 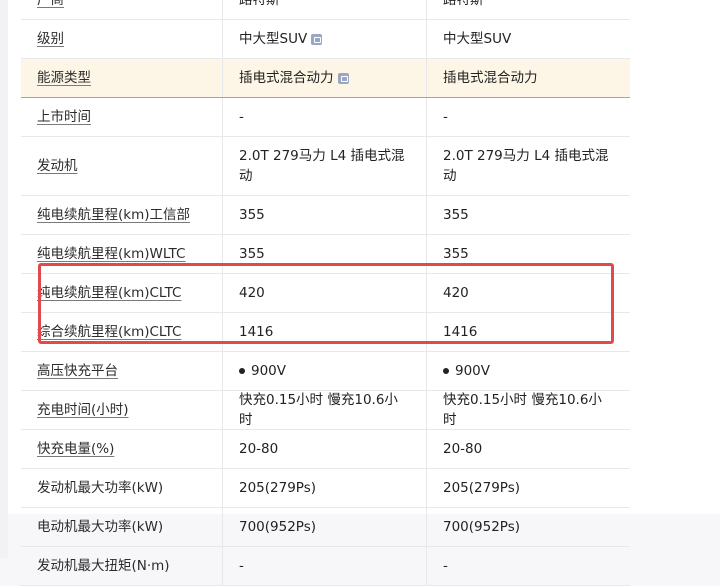 I want to click on spec-value-wrap: -, so click(x=241, y=117).